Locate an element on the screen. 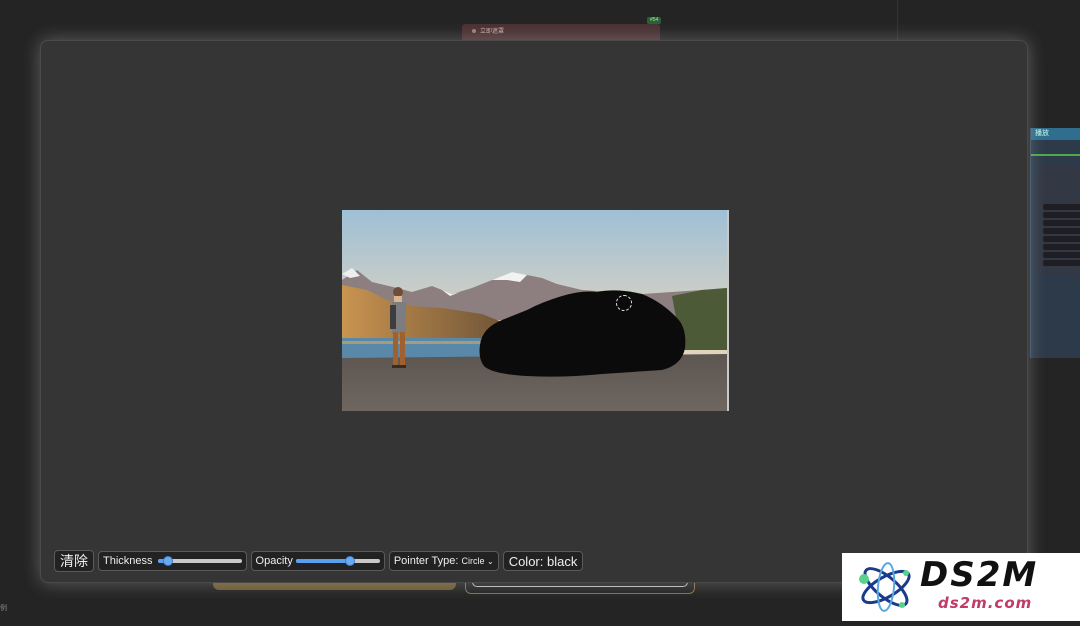 The width and height of the screenshot is (1080, 626). thickness-label: Thickness is located at coordinates (128, 561).